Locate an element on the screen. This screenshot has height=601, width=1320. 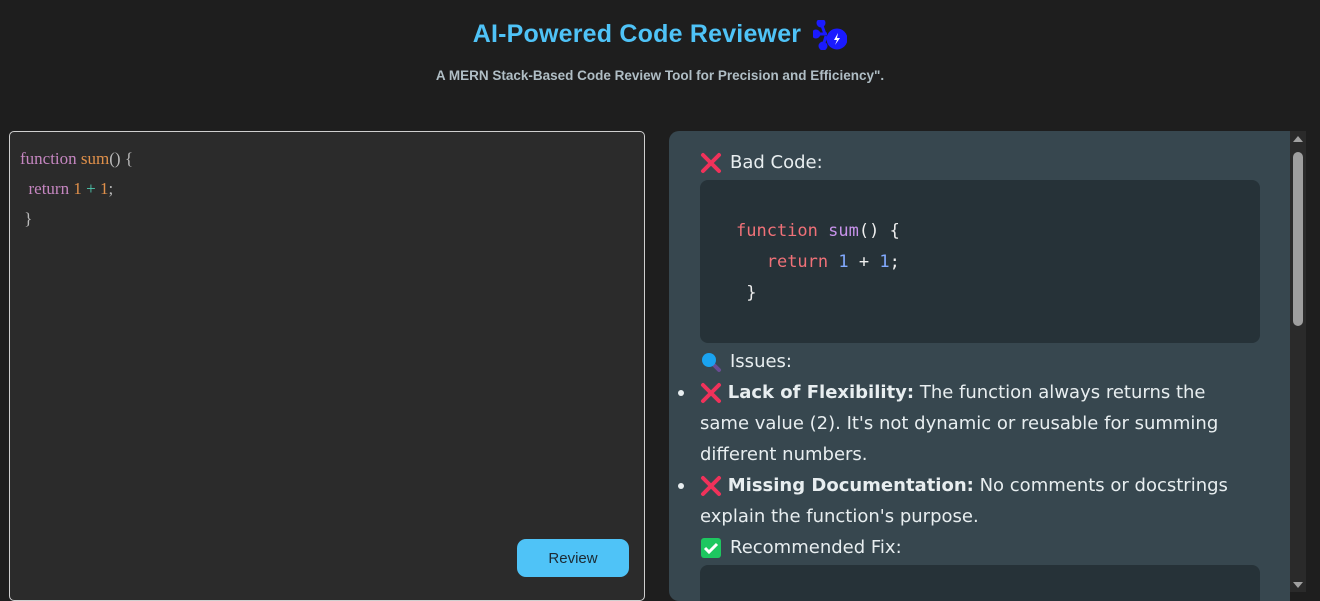
check-mark-icon is located at coordinates (711, 547).